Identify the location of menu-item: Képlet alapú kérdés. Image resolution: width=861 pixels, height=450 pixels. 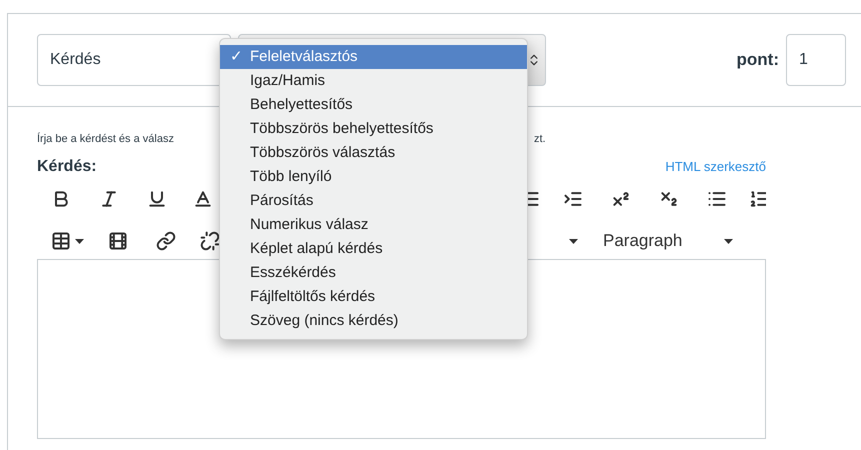
(373, 249).